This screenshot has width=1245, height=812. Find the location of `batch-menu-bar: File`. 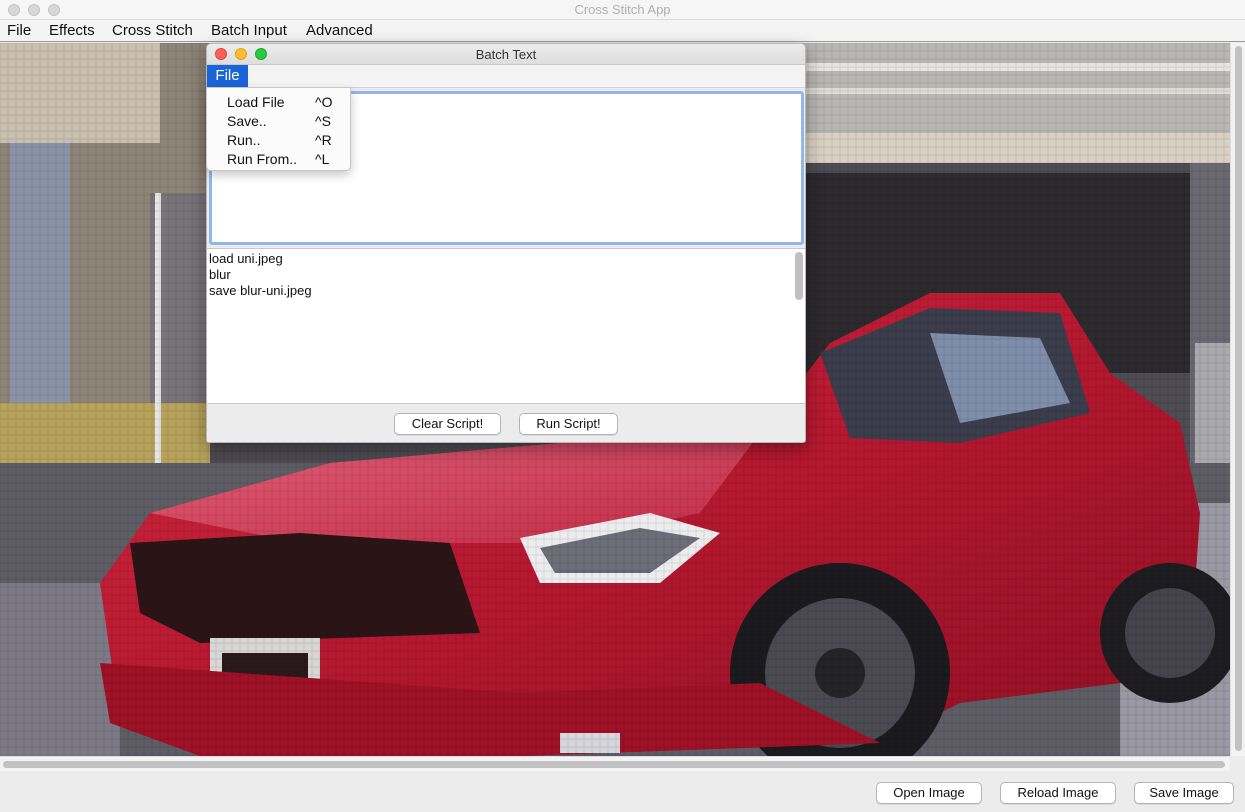

batch-menu-bar: File is located at coordinates (506, 76).